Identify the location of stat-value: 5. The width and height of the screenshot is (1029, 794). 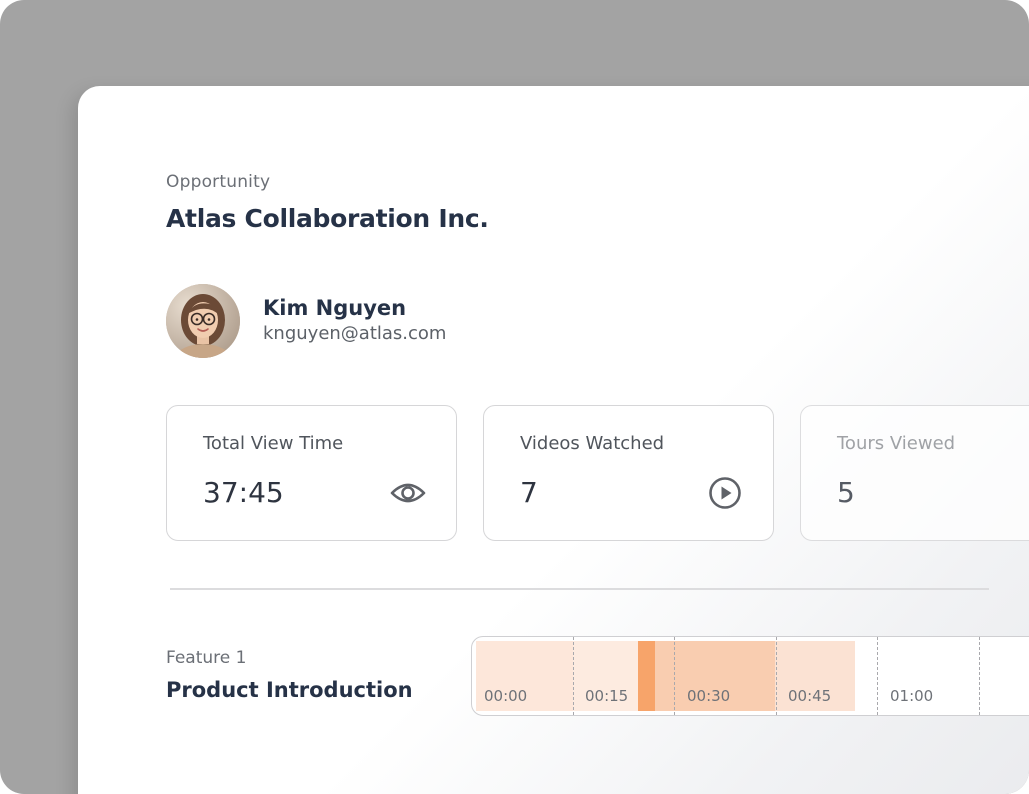
(846, 492).